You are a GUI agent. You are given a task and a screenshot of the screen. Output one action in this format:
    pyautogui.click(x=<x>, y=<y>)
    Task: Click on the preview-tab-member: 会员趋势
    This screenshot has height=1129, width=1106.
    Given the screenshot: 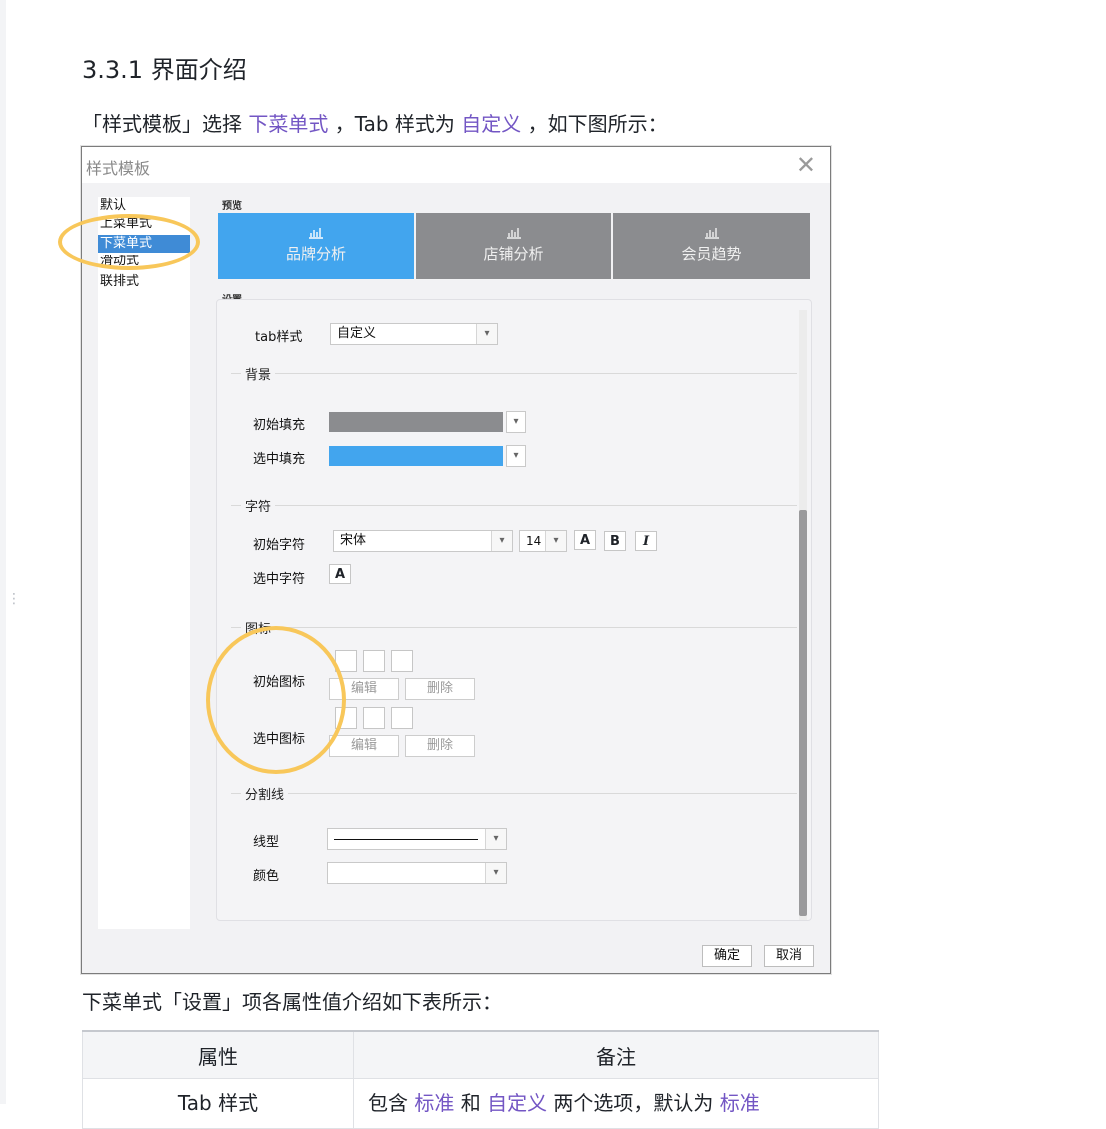 What is the action you would take?
    pyautogui.click(x=711, y=246)
    